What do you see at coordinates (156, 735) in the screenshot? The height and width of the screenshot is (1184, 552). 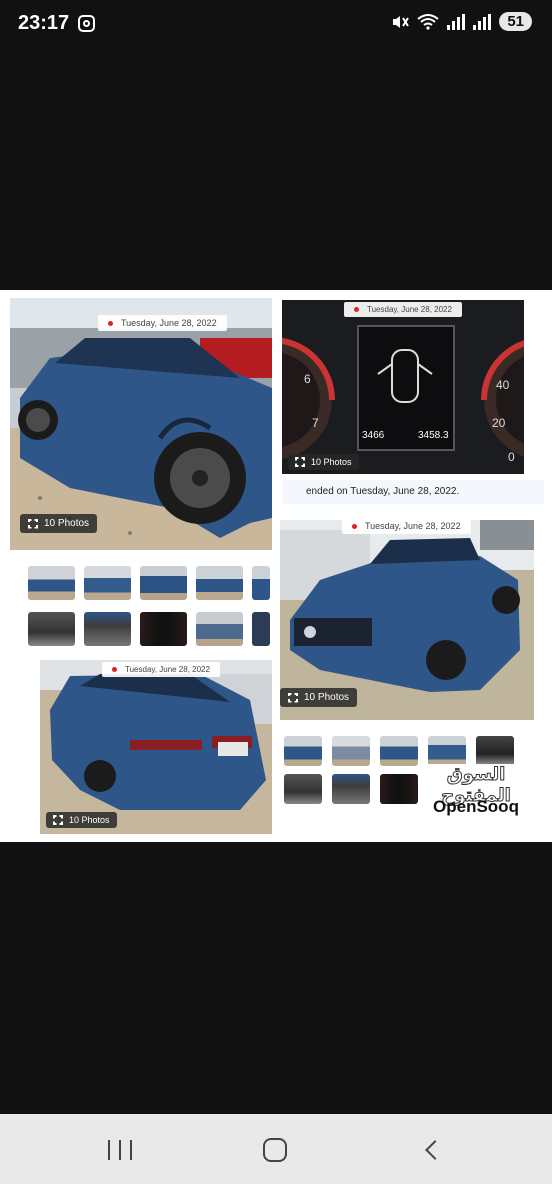 I see `car-rear-illustration` at bounding box center [156, 735].